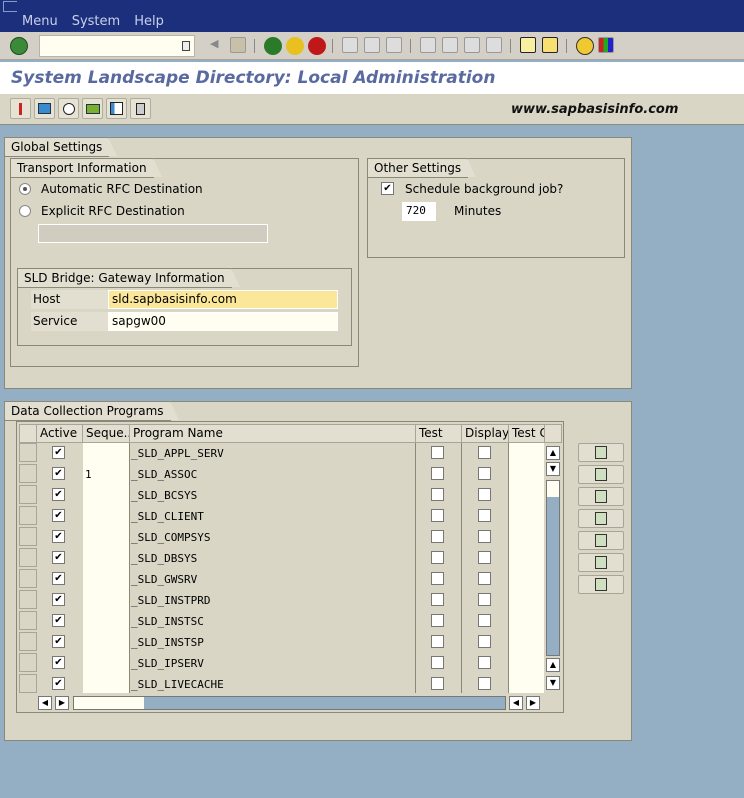 Image resolution: width=744 pixels, height=798 pixels. What do you see at coordinates (116, 108) in the screenshot?
I see `layout-icon` at bounding box center [116, 108].